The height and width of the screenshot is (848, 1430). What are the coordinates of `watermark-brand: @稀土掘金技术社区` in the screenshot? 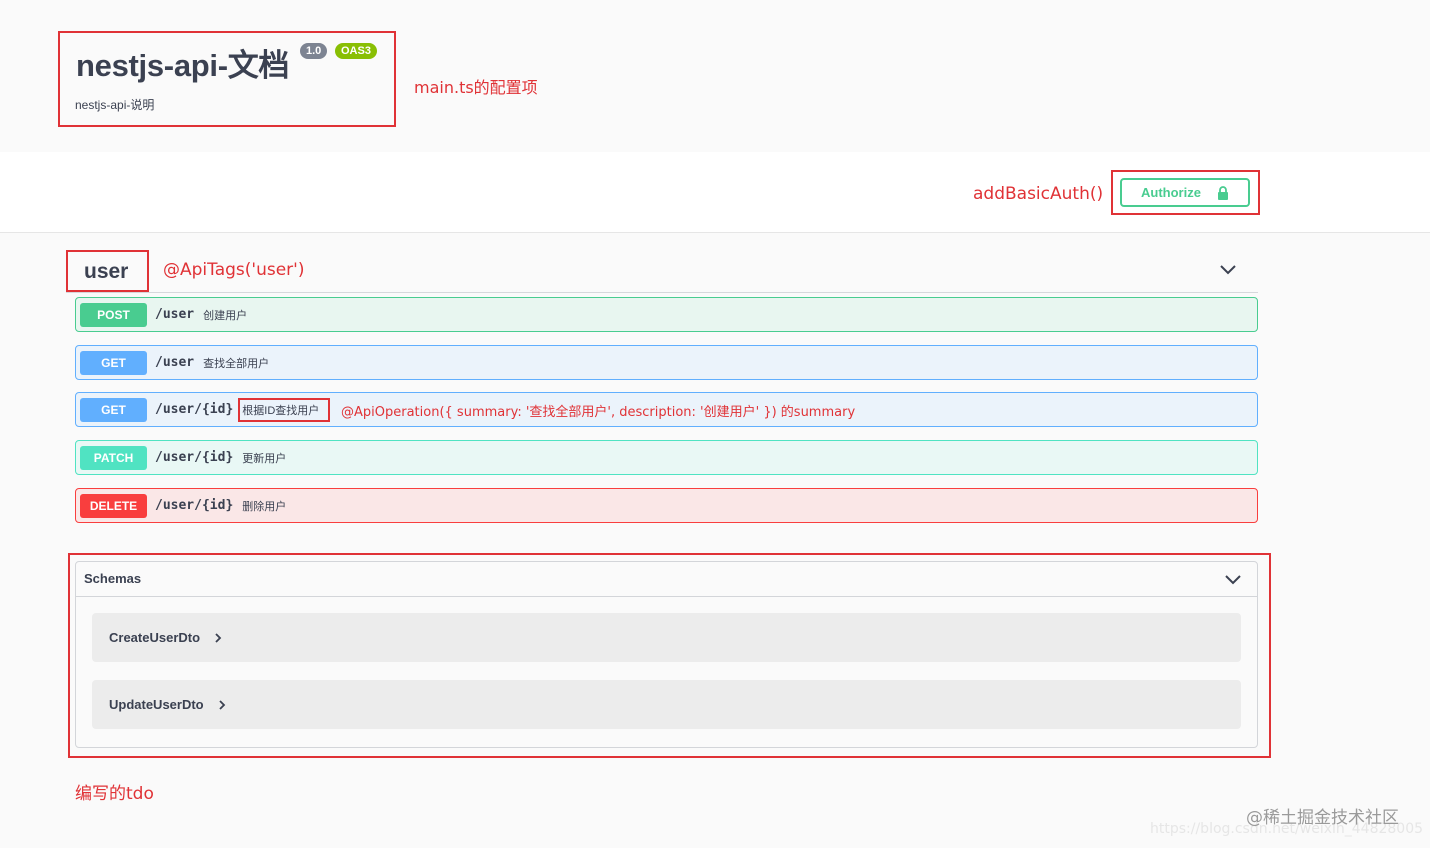 It's located at (1322, 818).